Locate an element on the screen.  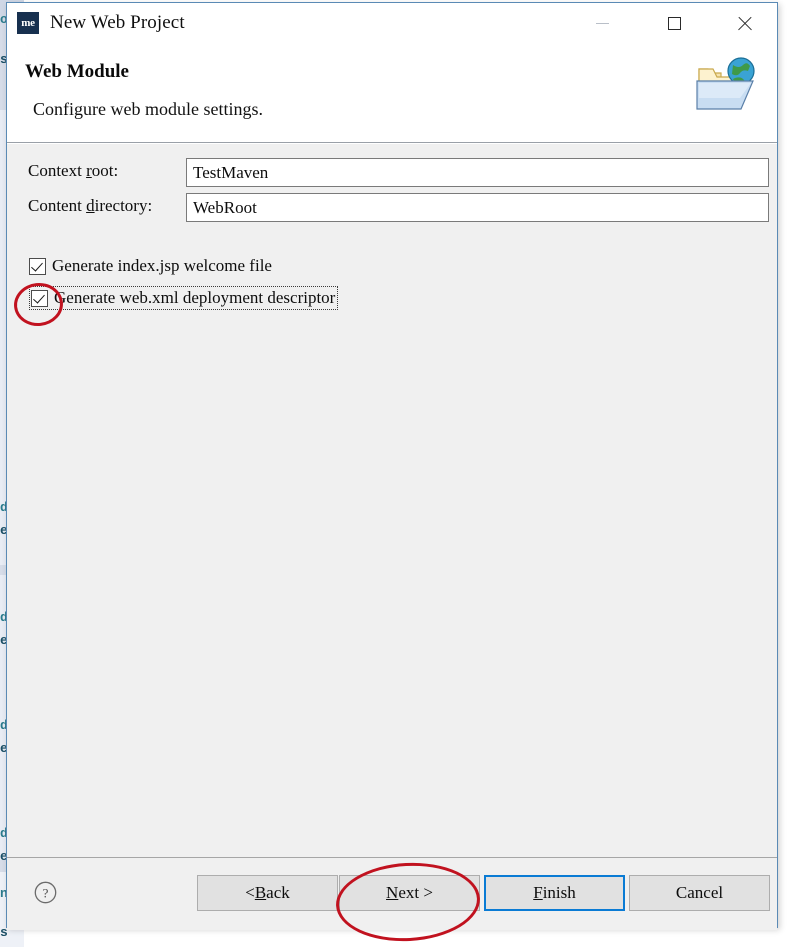
context-root-input is located at coordinates (477, 172).